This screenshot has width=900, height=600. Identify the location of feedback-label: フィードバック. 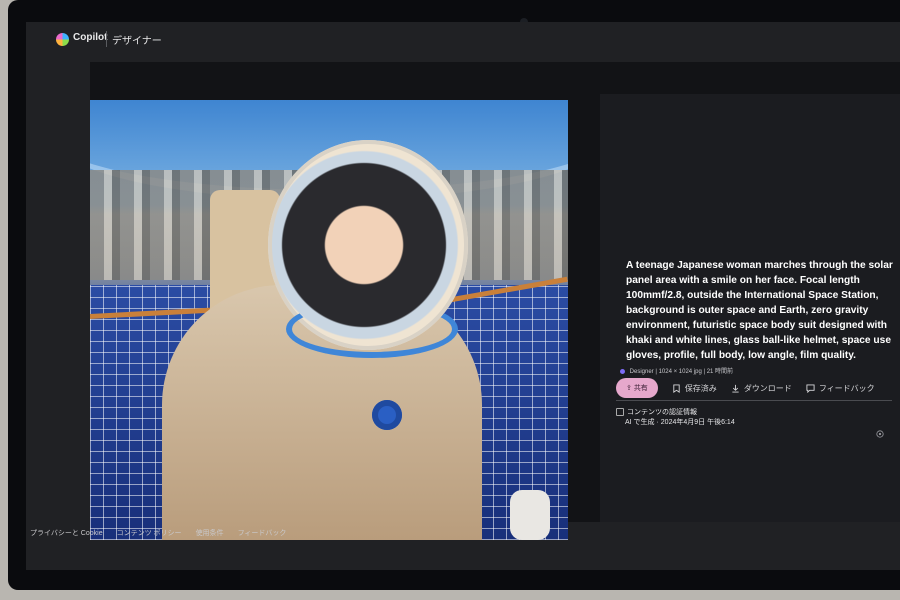
(846, 388).